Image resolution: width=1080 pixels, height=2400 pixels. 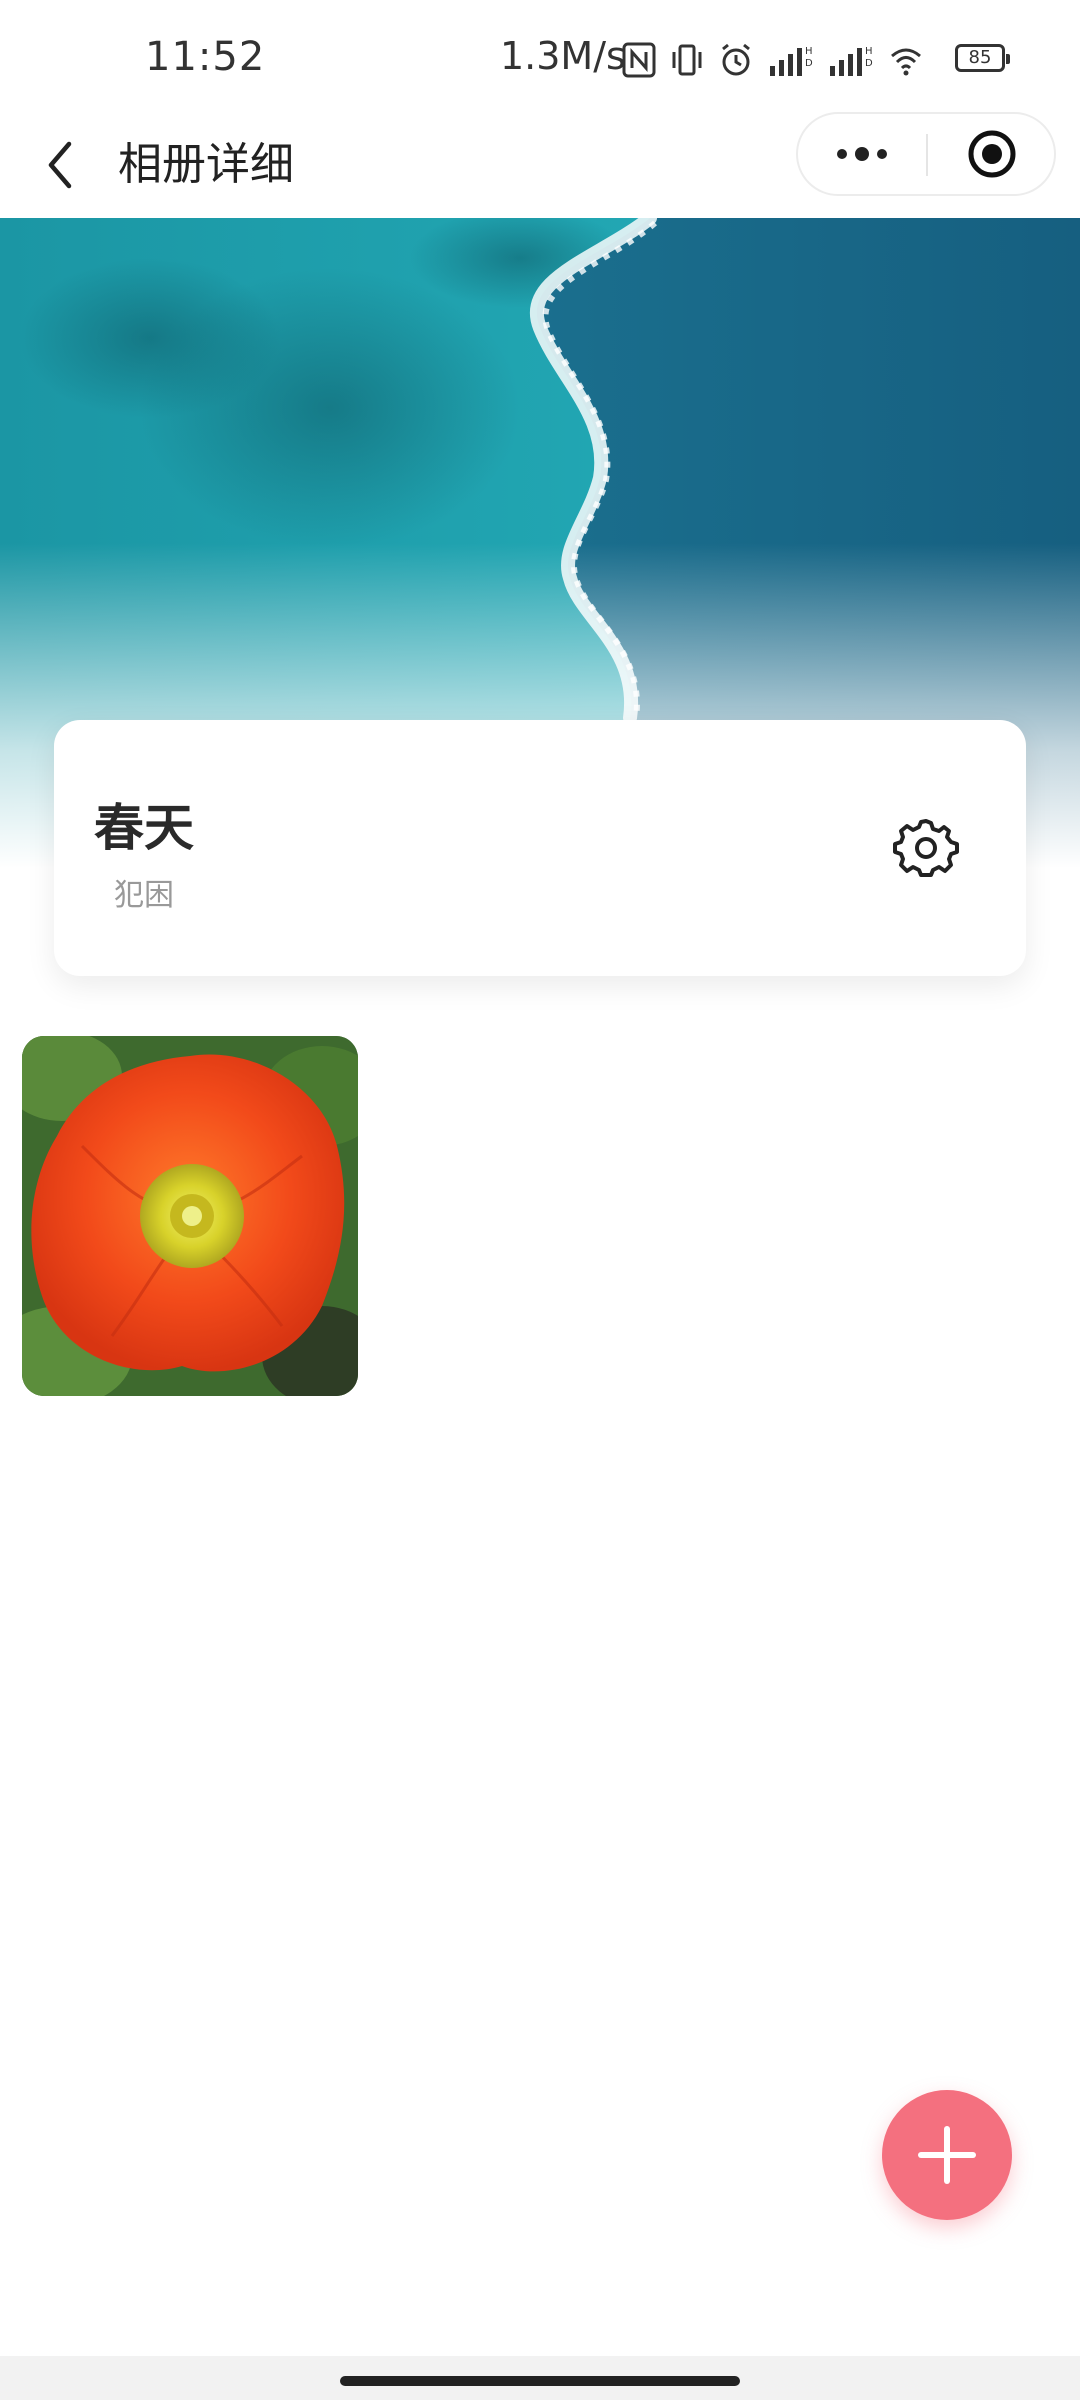 I want to click on album-name: 春天, so click(x=144, y=828).